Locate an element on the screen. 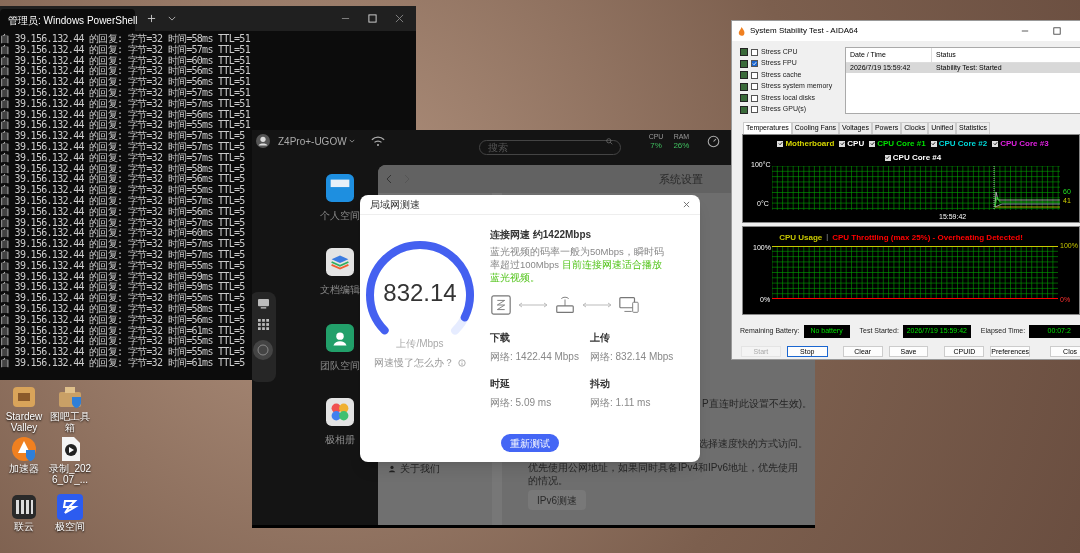 This screenshot has width=1080, height=553. terminal-line: 自 39.156.132.44 的回复: 字节=32 时间=55ms TTL=51 is located at coordinates (125, 125).